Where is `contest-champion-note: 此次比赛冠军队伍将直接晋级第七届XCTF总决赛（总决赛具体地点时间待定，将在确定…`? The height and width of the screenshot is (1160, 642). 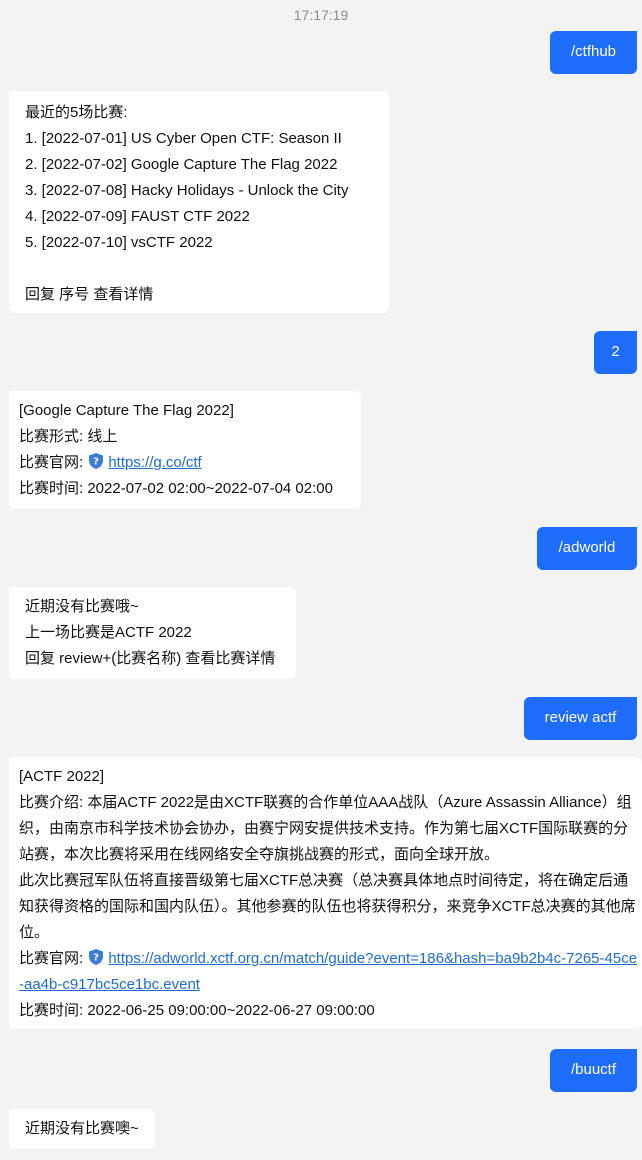 contest-champion-note: 此次比赛冠军队伍将直接晋级第七届XCTF总决赛（总决赛具体地点时间待定，将在确定… is located at coordinates (327, 906).